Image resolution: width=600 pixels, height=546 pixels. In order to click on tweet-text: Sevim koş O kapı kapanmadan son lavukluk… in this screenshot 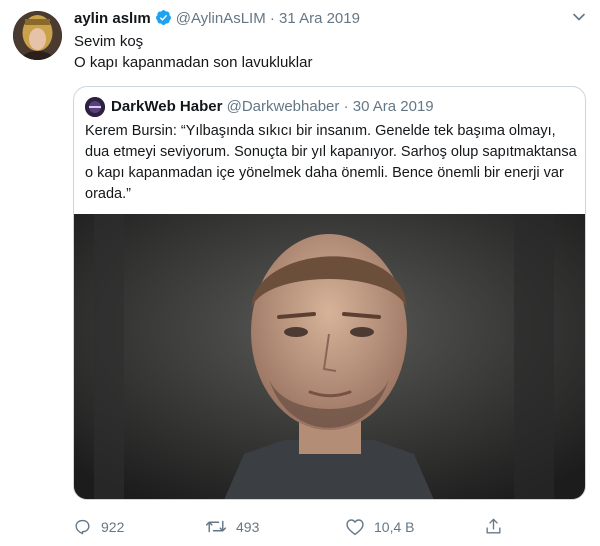, I will do `click(193, 52)`.